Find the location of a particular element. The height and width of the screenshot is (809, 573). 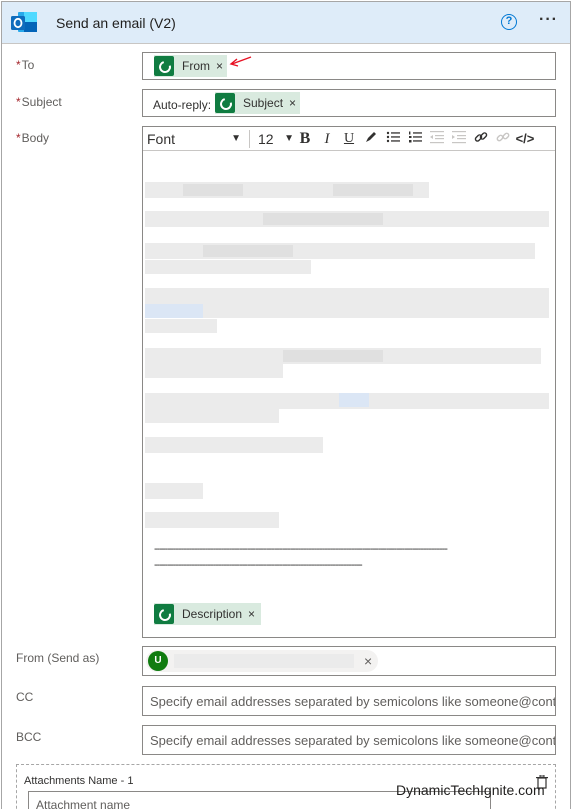

link-icon is located at coordinates (481, 139).